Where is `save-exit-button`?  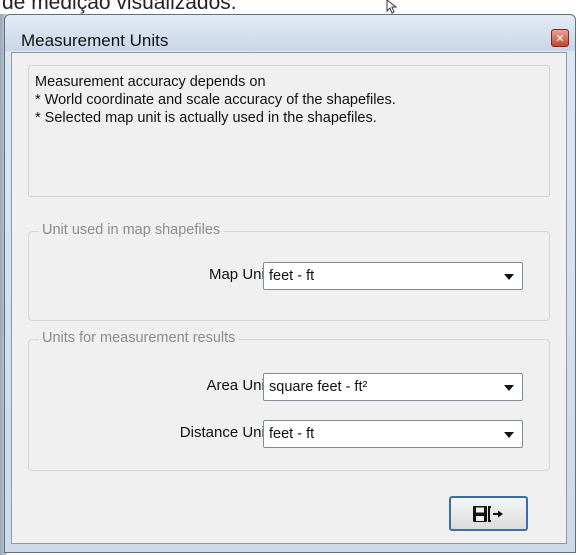 save-exit-button is located at coordinates (488, 513).